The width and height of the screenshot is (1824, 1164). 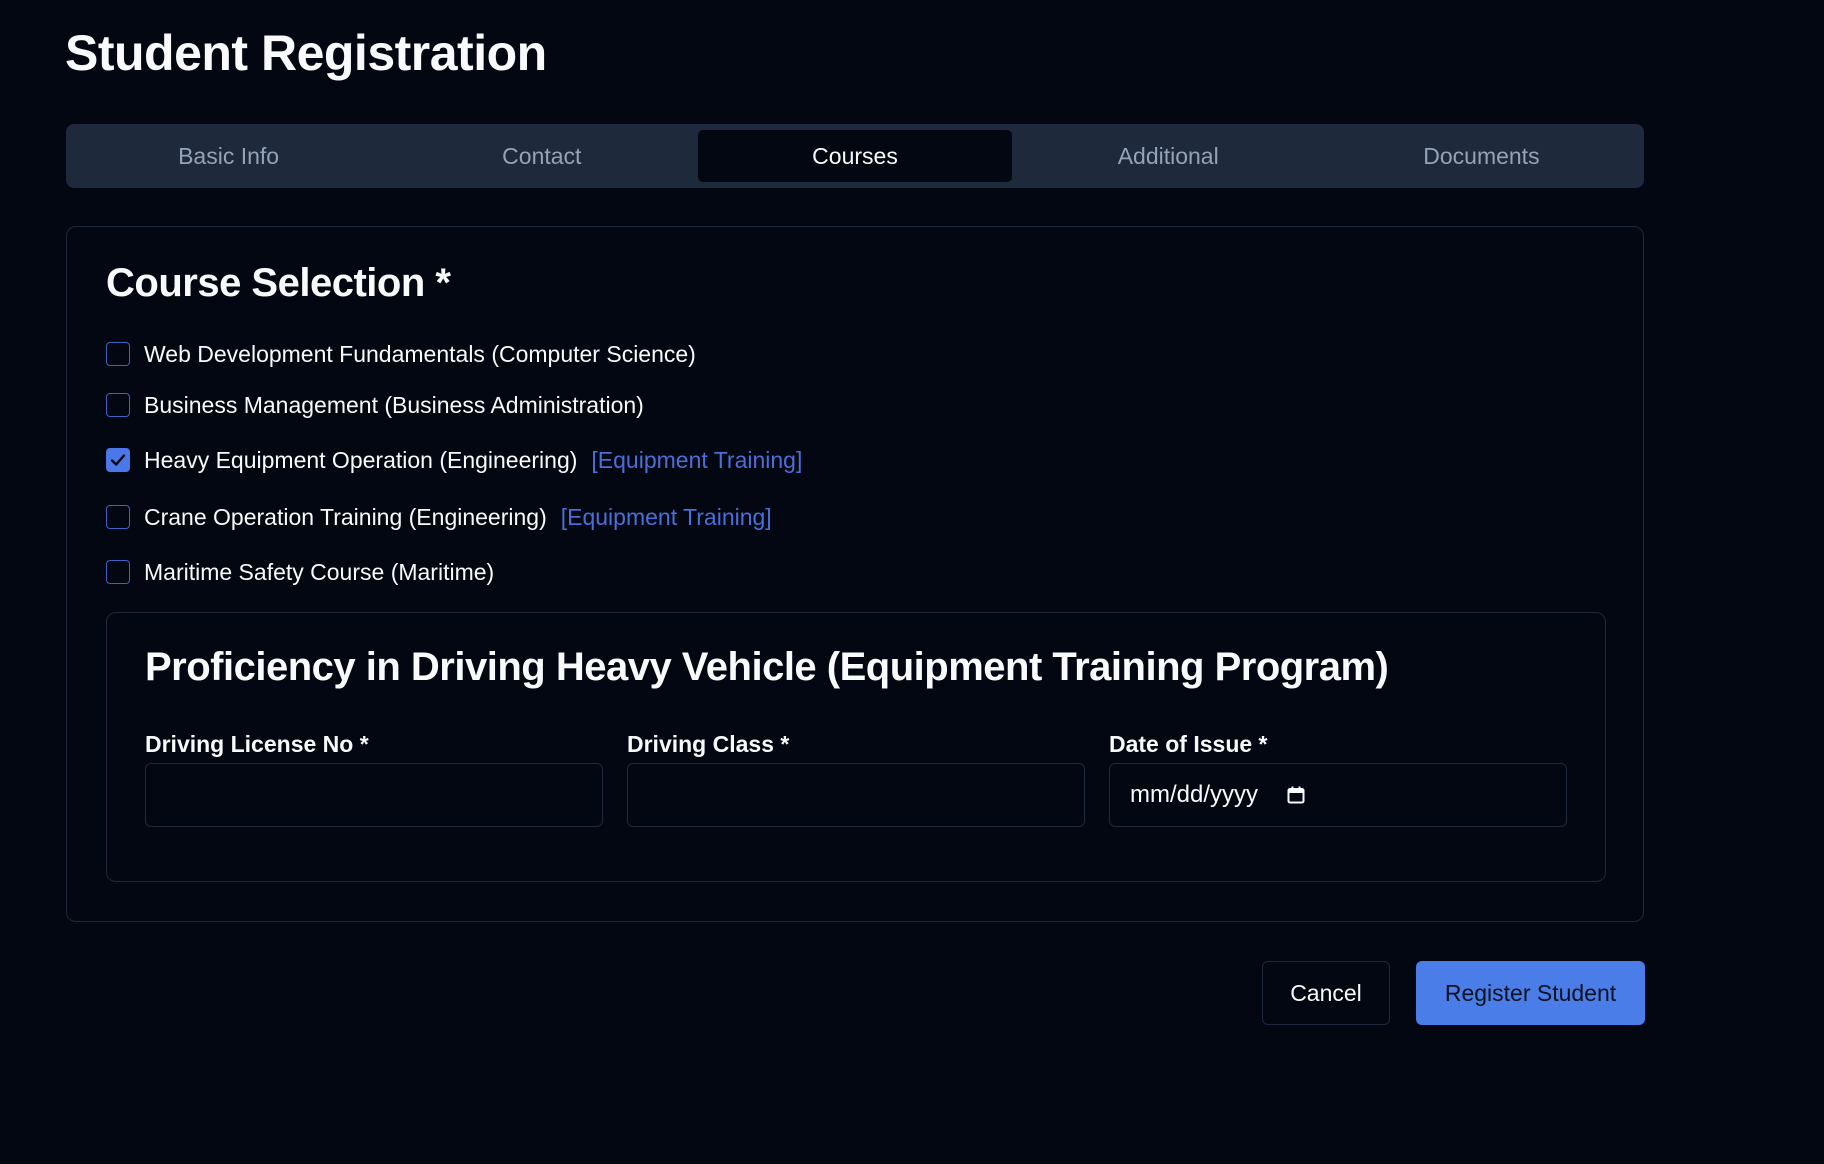 I want to click on course-label: Heavy Equipment Operation (Engineering), so click(x=361, y=459).